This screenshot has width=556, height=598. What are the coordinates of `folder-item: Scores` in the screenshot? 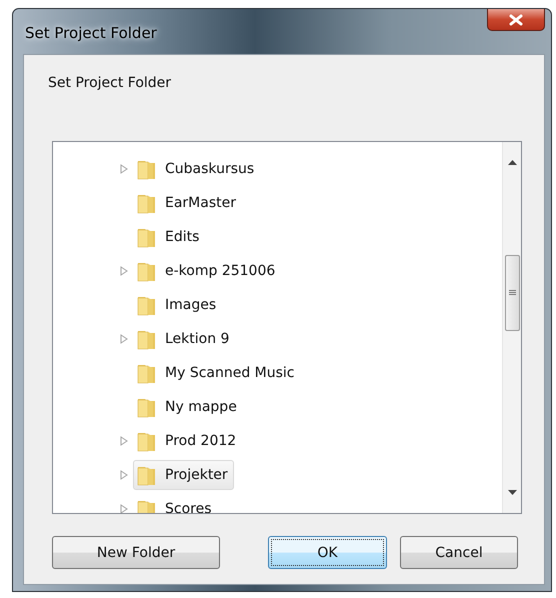 It's located at (175, 503).